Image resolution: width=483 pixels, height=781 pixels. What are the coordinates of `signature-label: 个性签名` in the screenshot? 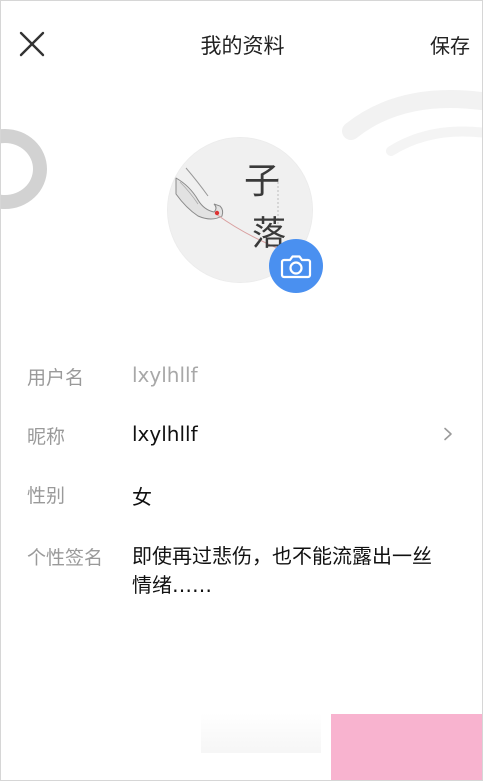 It's located at (65, 558).